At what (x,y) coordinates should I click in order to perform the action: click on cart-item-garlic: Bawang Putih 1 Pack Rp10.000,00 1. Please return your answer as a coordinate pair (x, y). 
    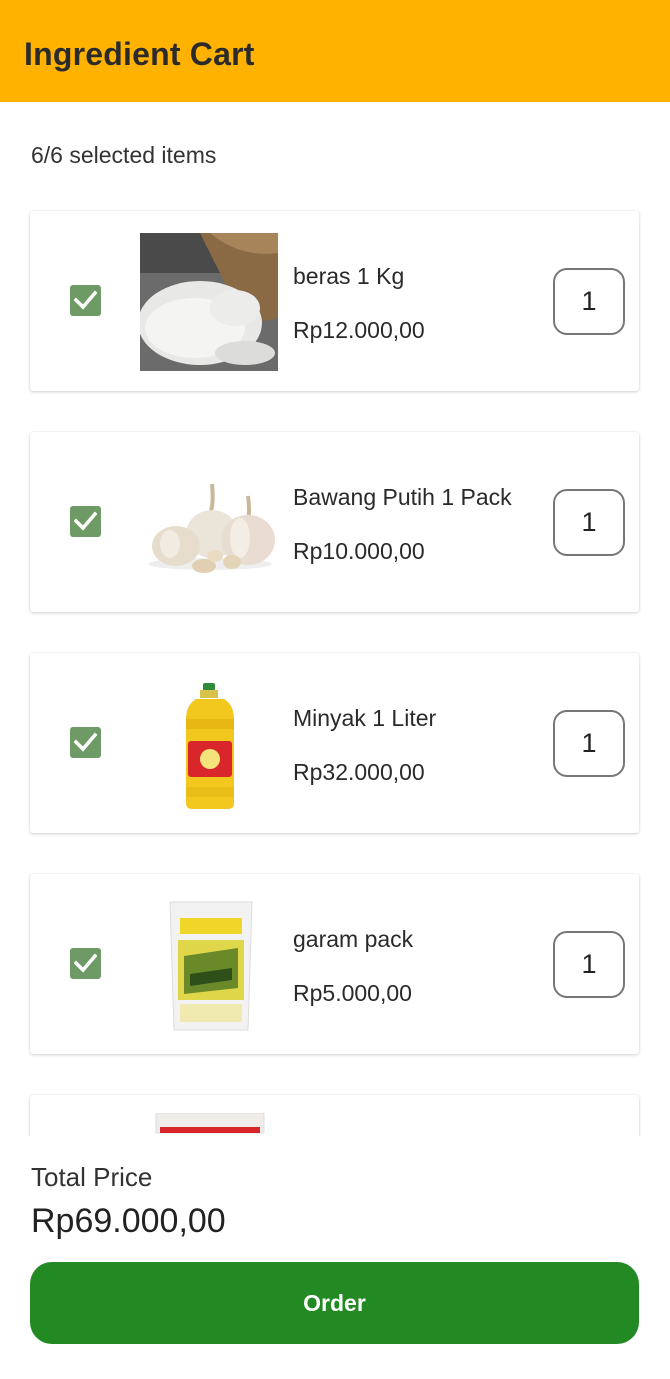
    Looking at the image, I should click on (334, 522).